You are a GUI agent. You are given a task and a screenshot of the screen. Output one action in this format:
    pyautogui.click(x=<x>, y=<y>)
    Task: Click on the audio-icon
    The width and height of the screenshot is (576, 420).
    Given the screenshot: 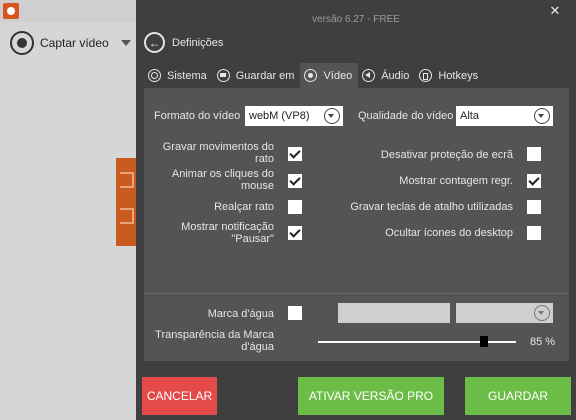 What is the action you would take?
    pyautogui.click(x=369, y=75)
    